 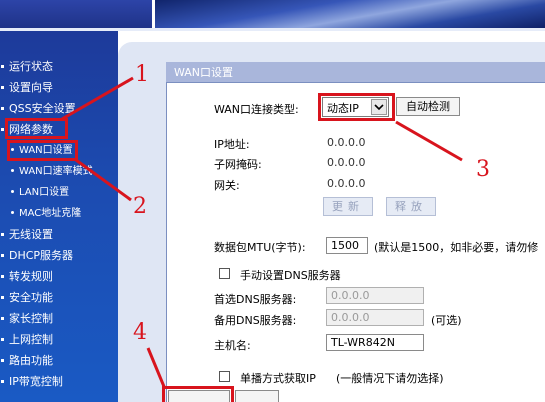 What do you see at coordinates (483, 169) in the screenshot?
I see `annotation-number-3: 3` at bounding box center [483, 169].